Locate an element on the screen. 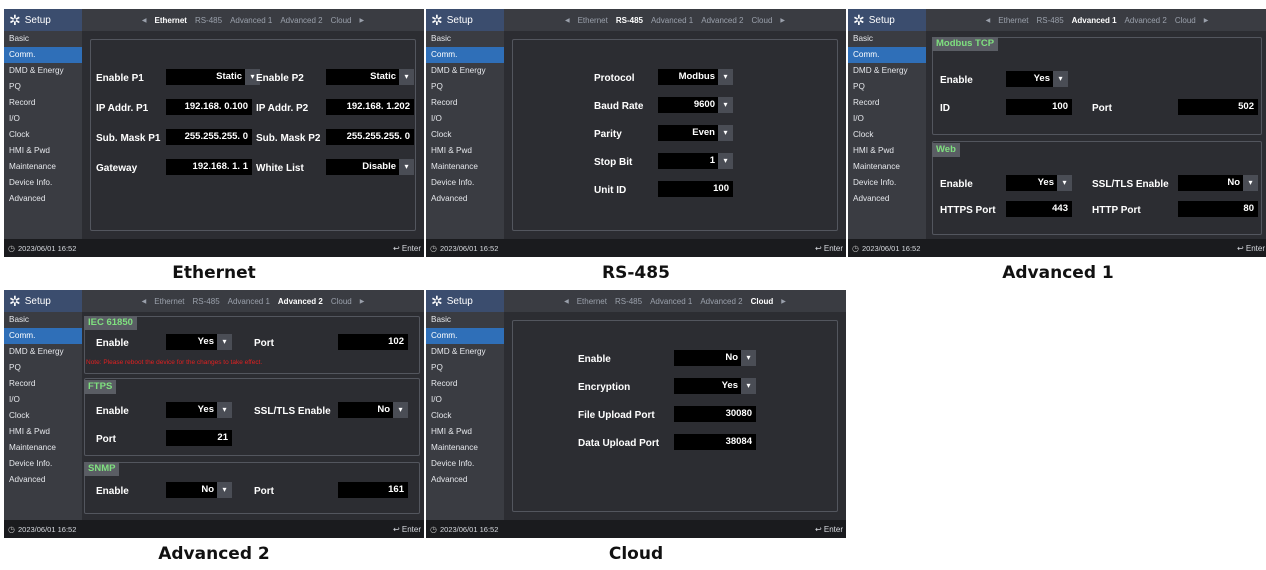 The width and height of the screenshot is (1266, 570). data-upload-port-field: 38084 is located at coordinates (715, 442).